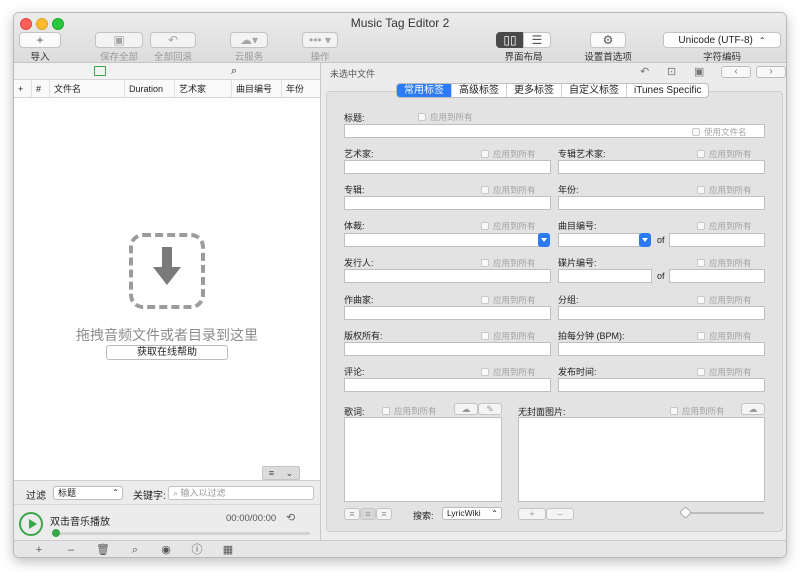 The width and height of the screenshot is (800, 572). Describe the element at coordinates (510, 40) in the screenshot. I see `layout-columns-button: ▯▯` at that location.